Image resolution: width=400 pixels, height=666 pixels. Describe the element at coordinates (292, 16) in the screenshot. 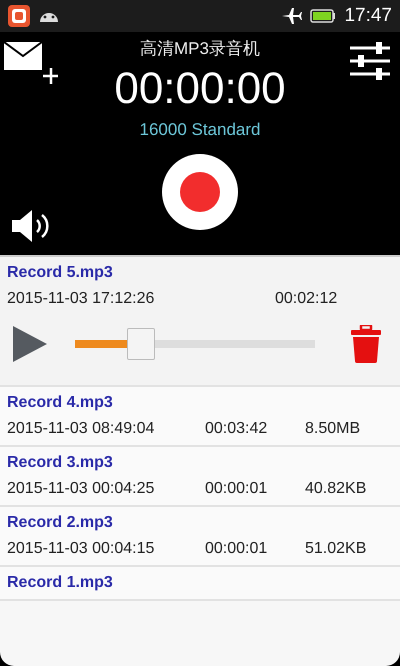

I see `airplane-icon` at that location.